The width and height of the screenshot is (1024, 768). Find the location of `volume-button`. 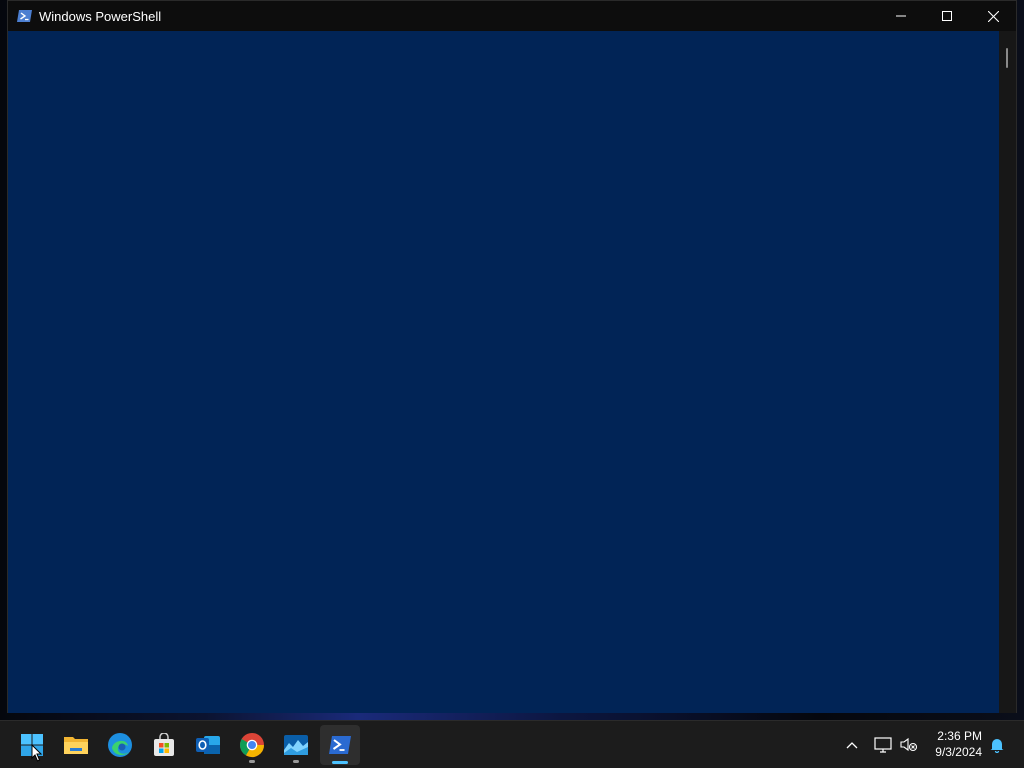

volume-button is located at coordinates (909, 745).